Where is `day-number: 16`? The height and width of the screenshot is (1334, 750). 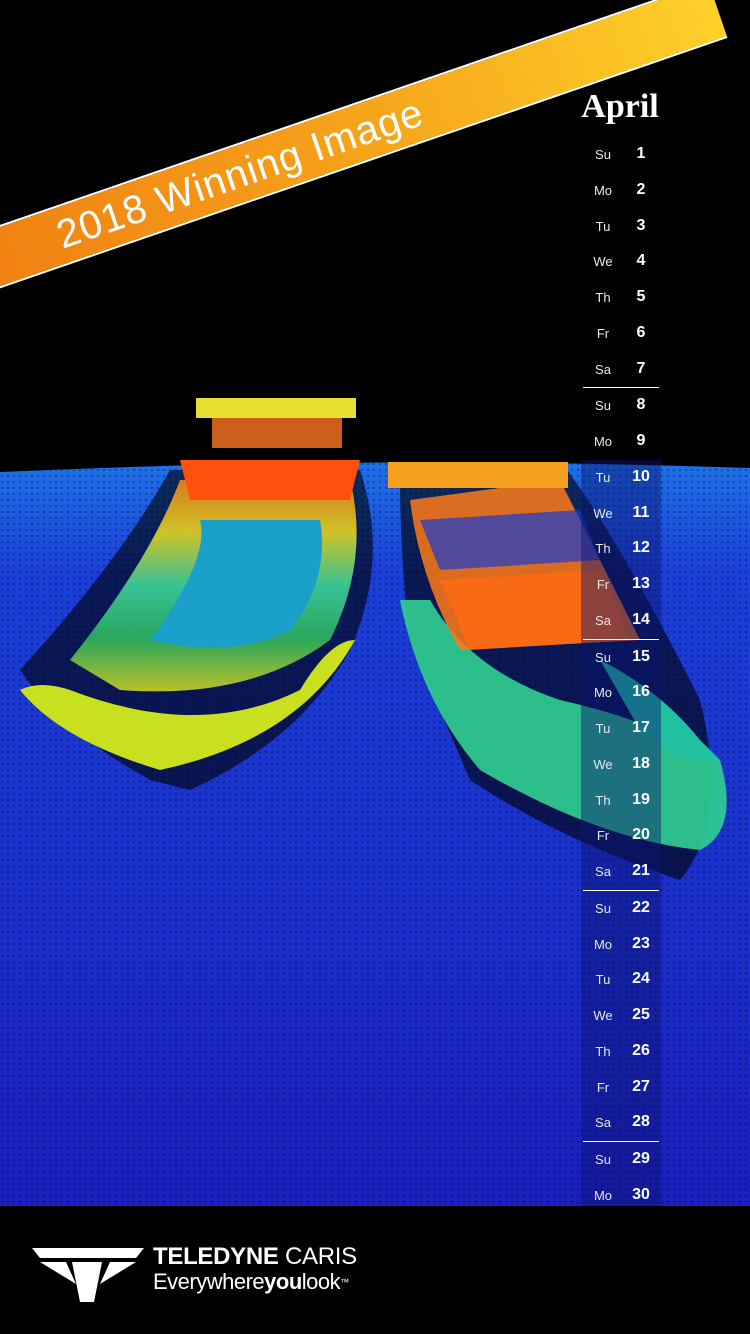
day-number: 16 is located at coordinates (641, 692).